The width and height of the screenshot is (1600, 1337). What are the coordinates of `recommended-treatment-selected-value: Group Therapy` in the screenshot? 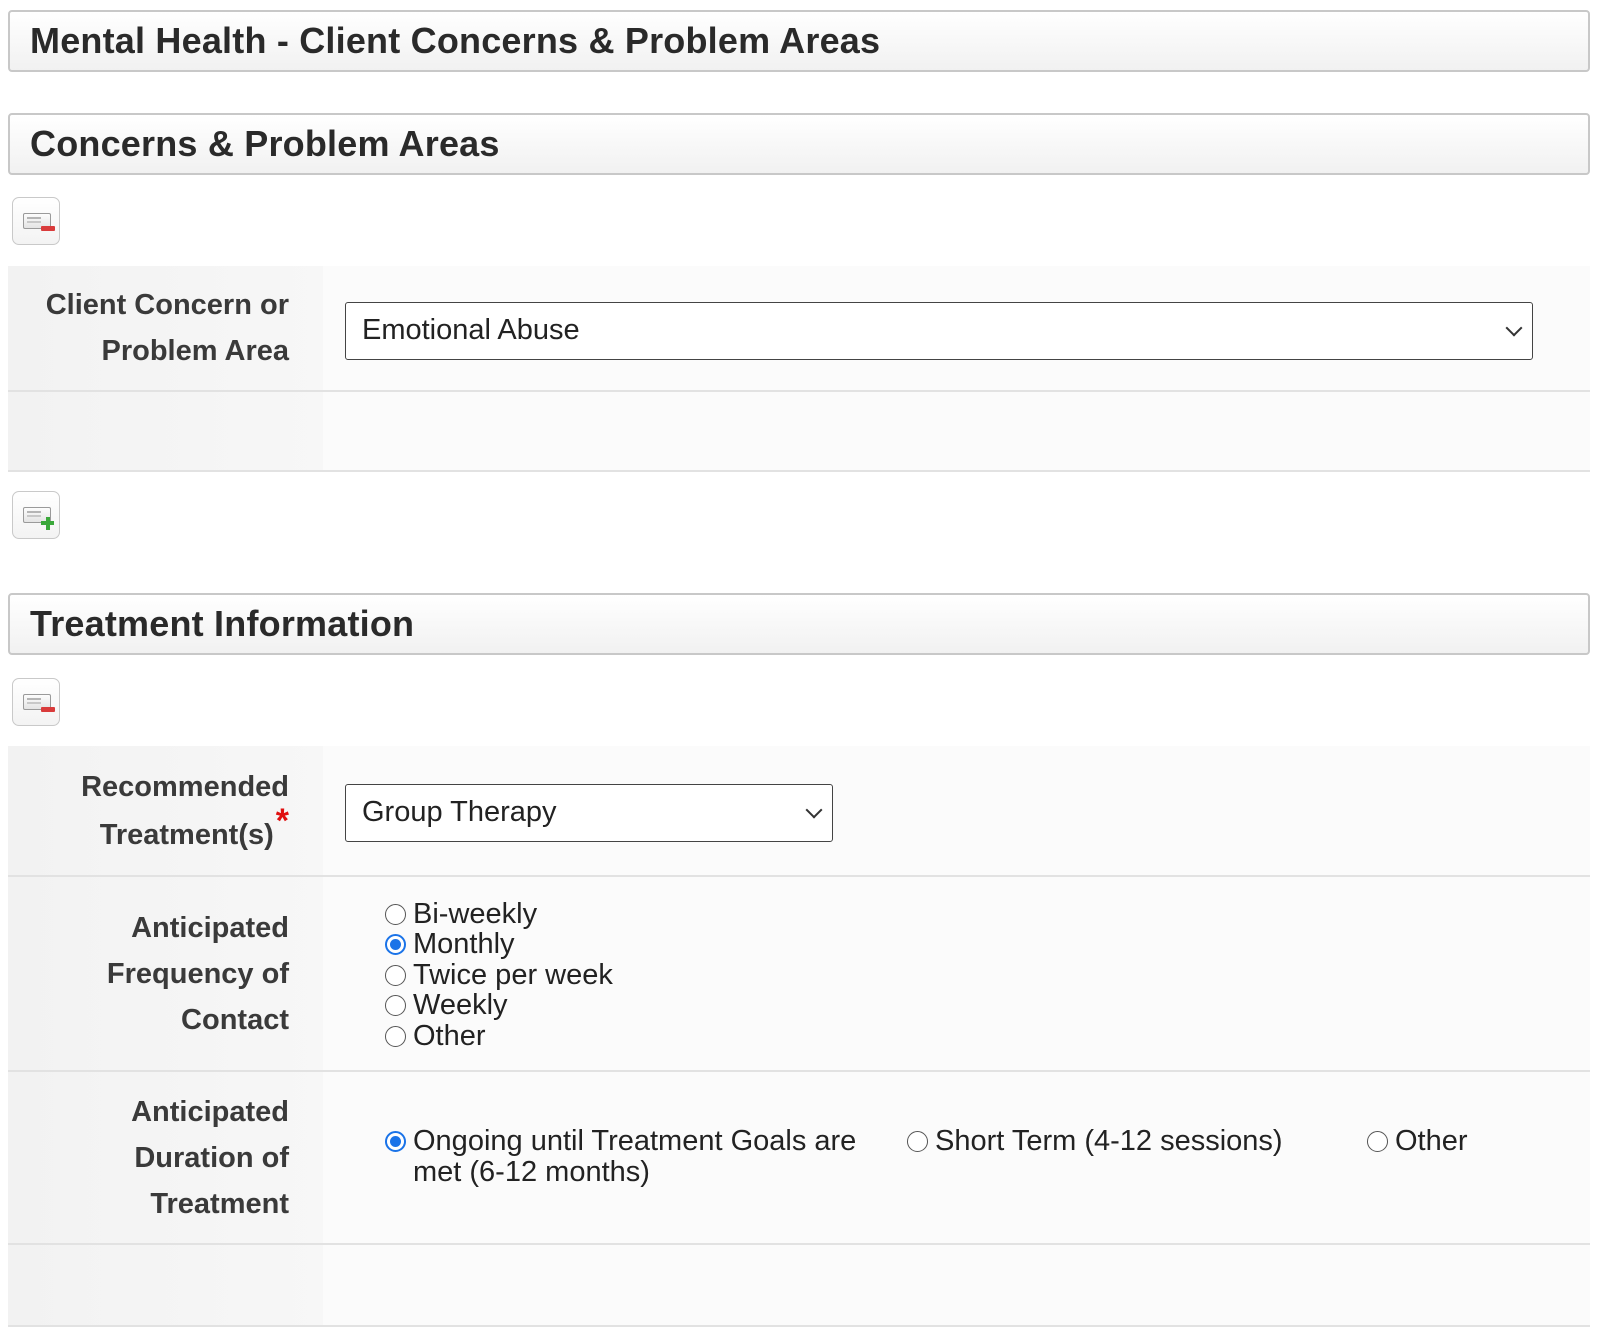 It's located at (459, 812).